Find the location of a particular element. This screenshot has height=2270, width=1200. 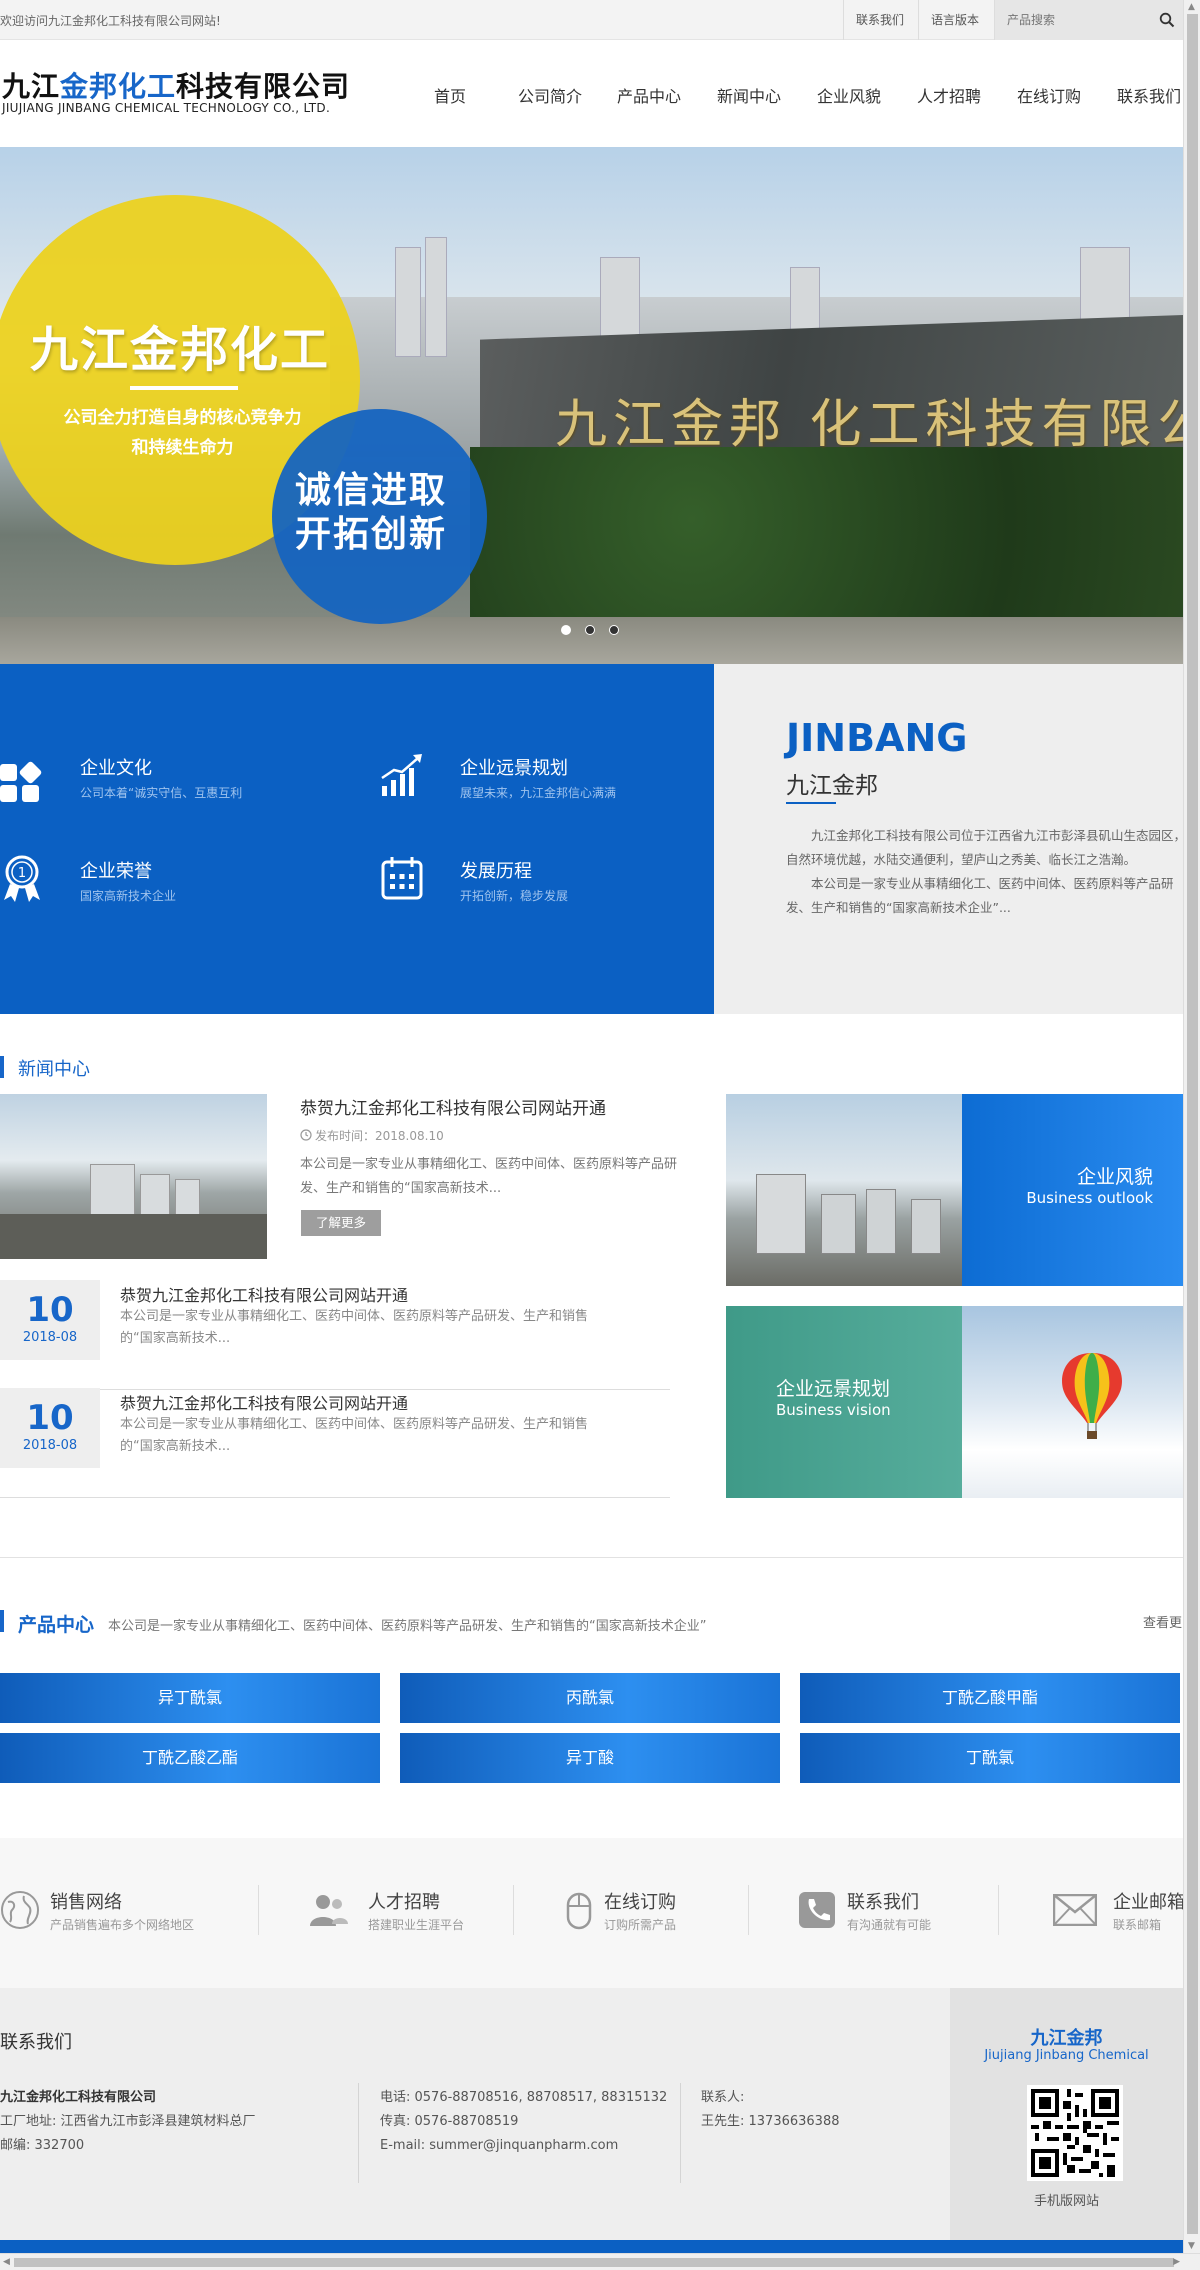

language-link: 语言版本 is located at coordinates (954, 20).